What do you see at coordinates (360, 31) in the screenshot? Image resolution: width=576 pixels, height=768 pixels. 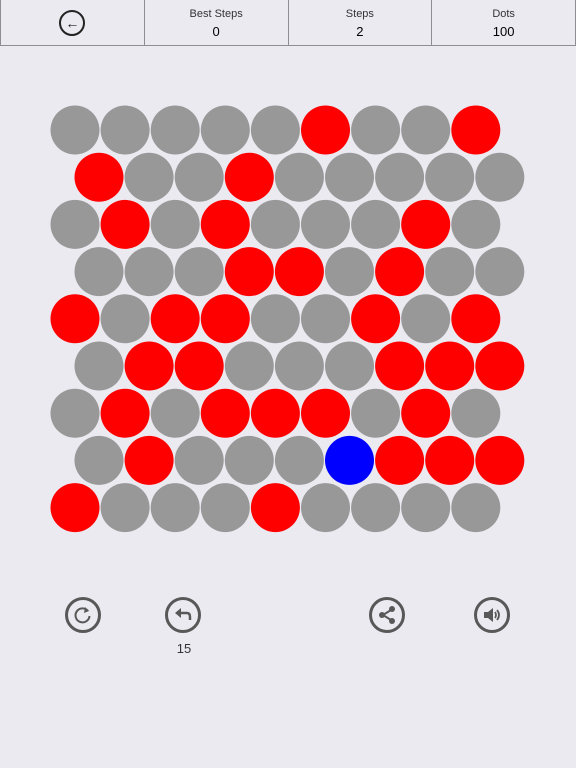 I see `steps-value: 2` at bounding box center [360, 31].